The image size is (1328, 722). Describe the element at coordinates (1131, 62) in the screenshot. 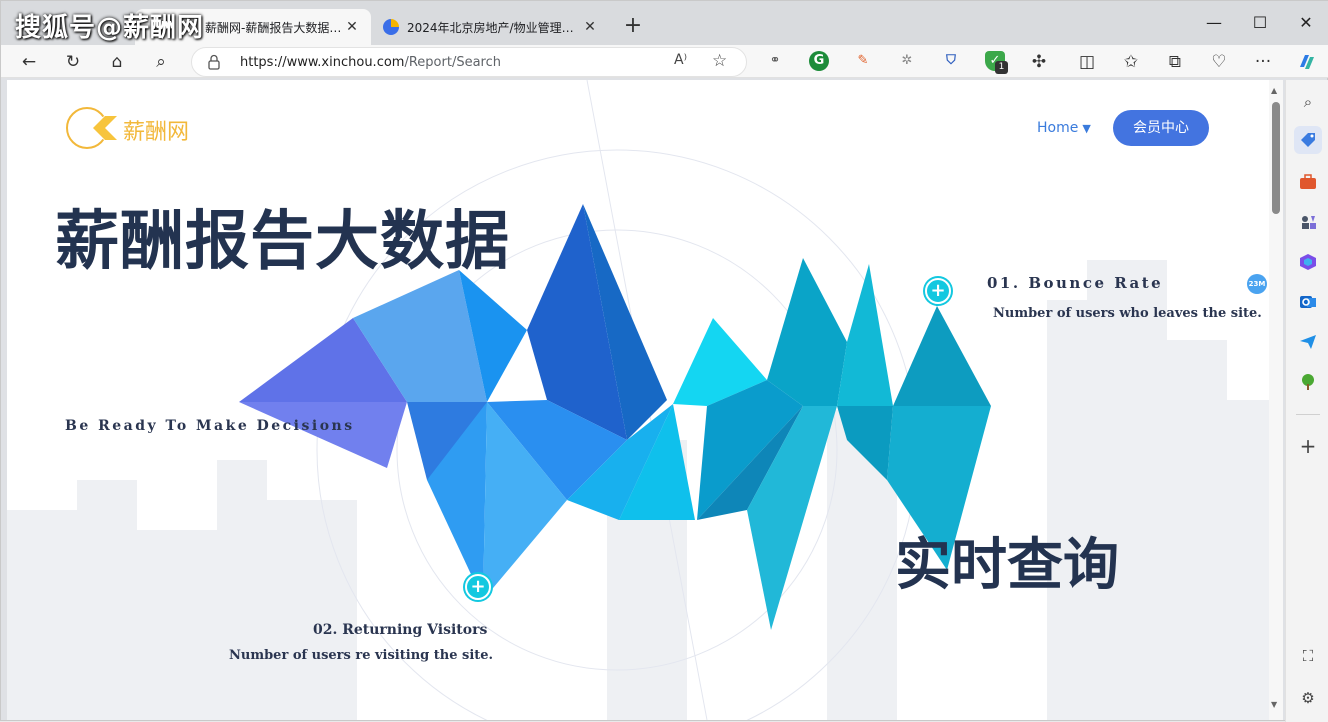

I see `favorites-button: ✩` at that location.